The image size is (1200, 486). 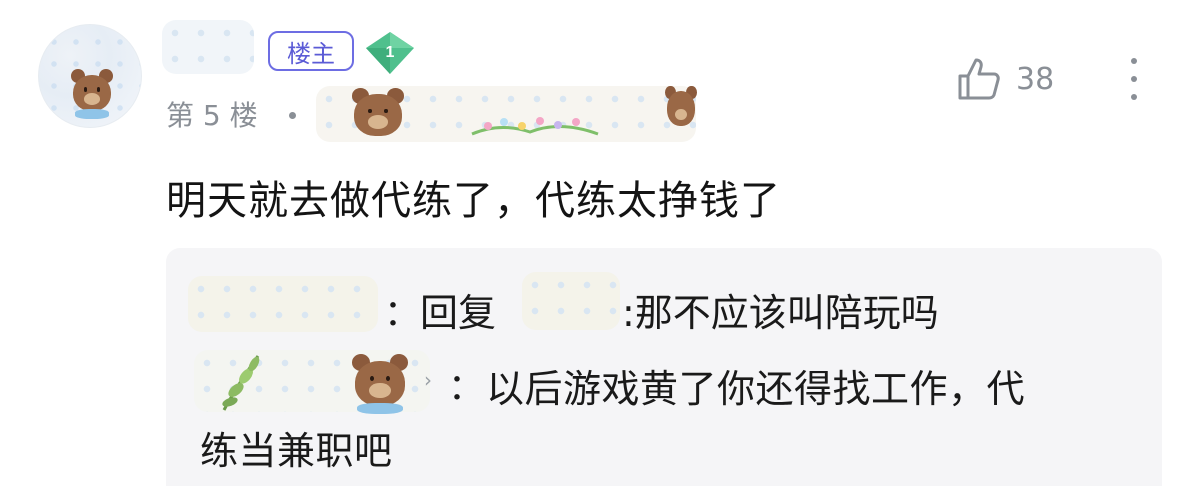 I want to click on comment-text: 明天就去做代练了，代练太挣钱了, so click(x=473, y=201).